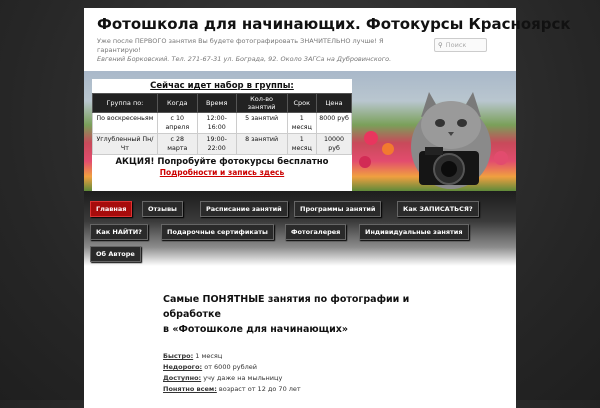 This screenshot has height=408, width=600. I want to click on schedule-header-cell: Группа по:, so click(125, 103).